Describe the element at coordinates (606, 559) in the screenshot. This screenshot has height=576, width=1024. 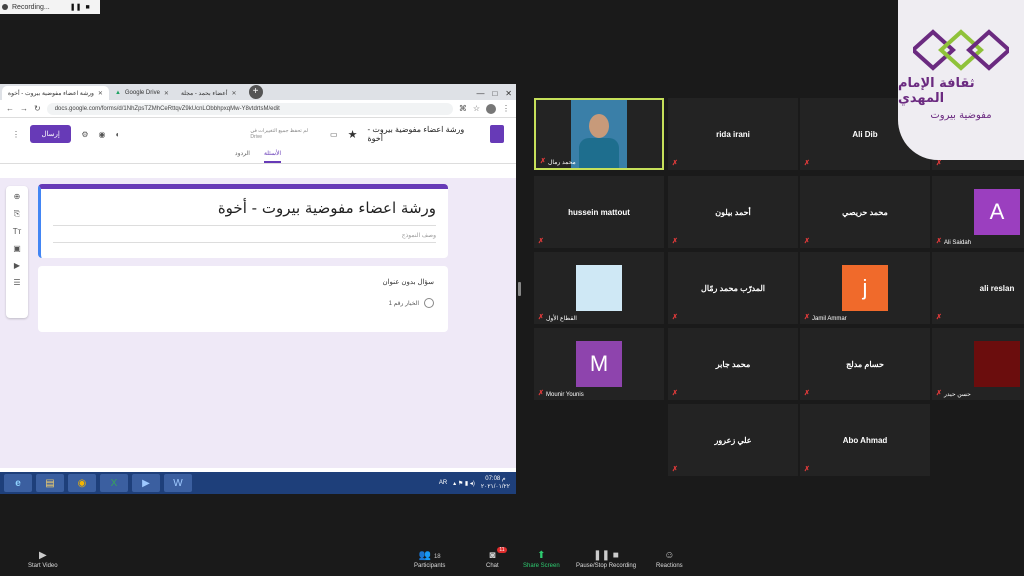
I see `pause-stop-recording-button: ❚❚ ■ Pause/Stop Recording` at that location.